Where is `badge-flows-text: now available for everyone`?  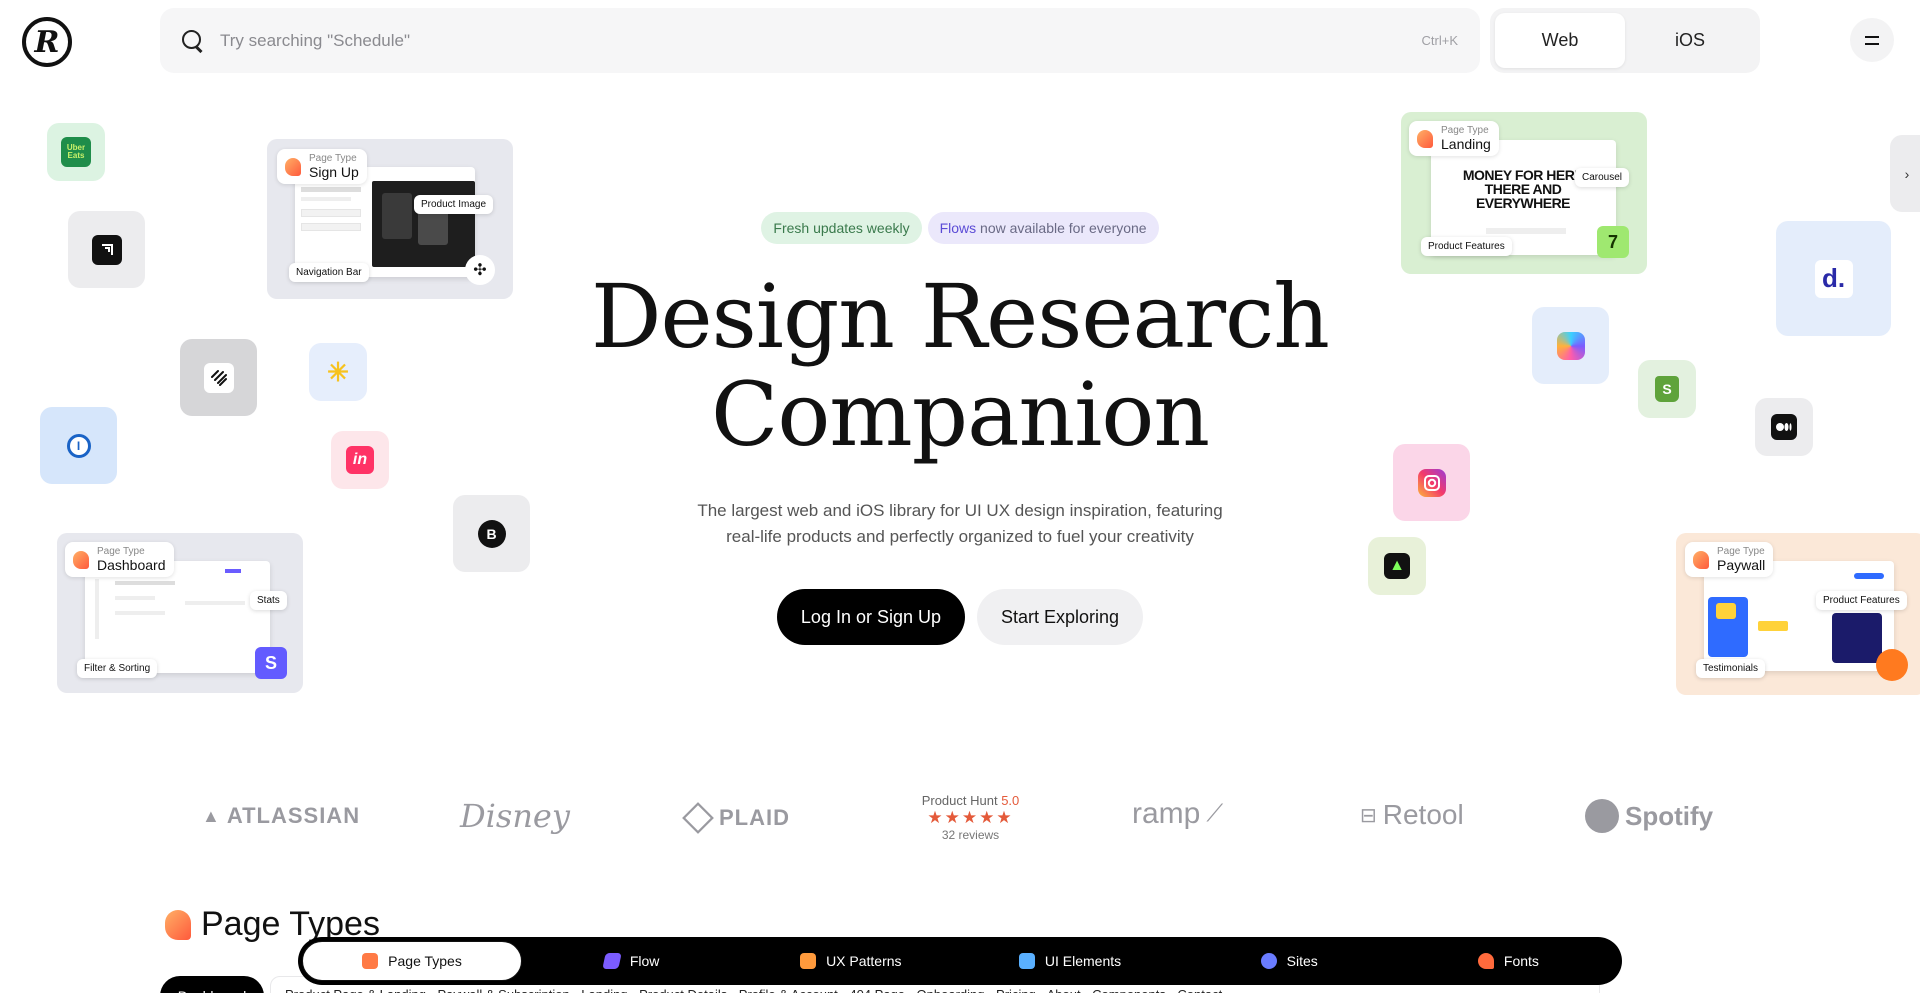 badge-flows-text: now available for everyone is located at coordinates (1061, 228).